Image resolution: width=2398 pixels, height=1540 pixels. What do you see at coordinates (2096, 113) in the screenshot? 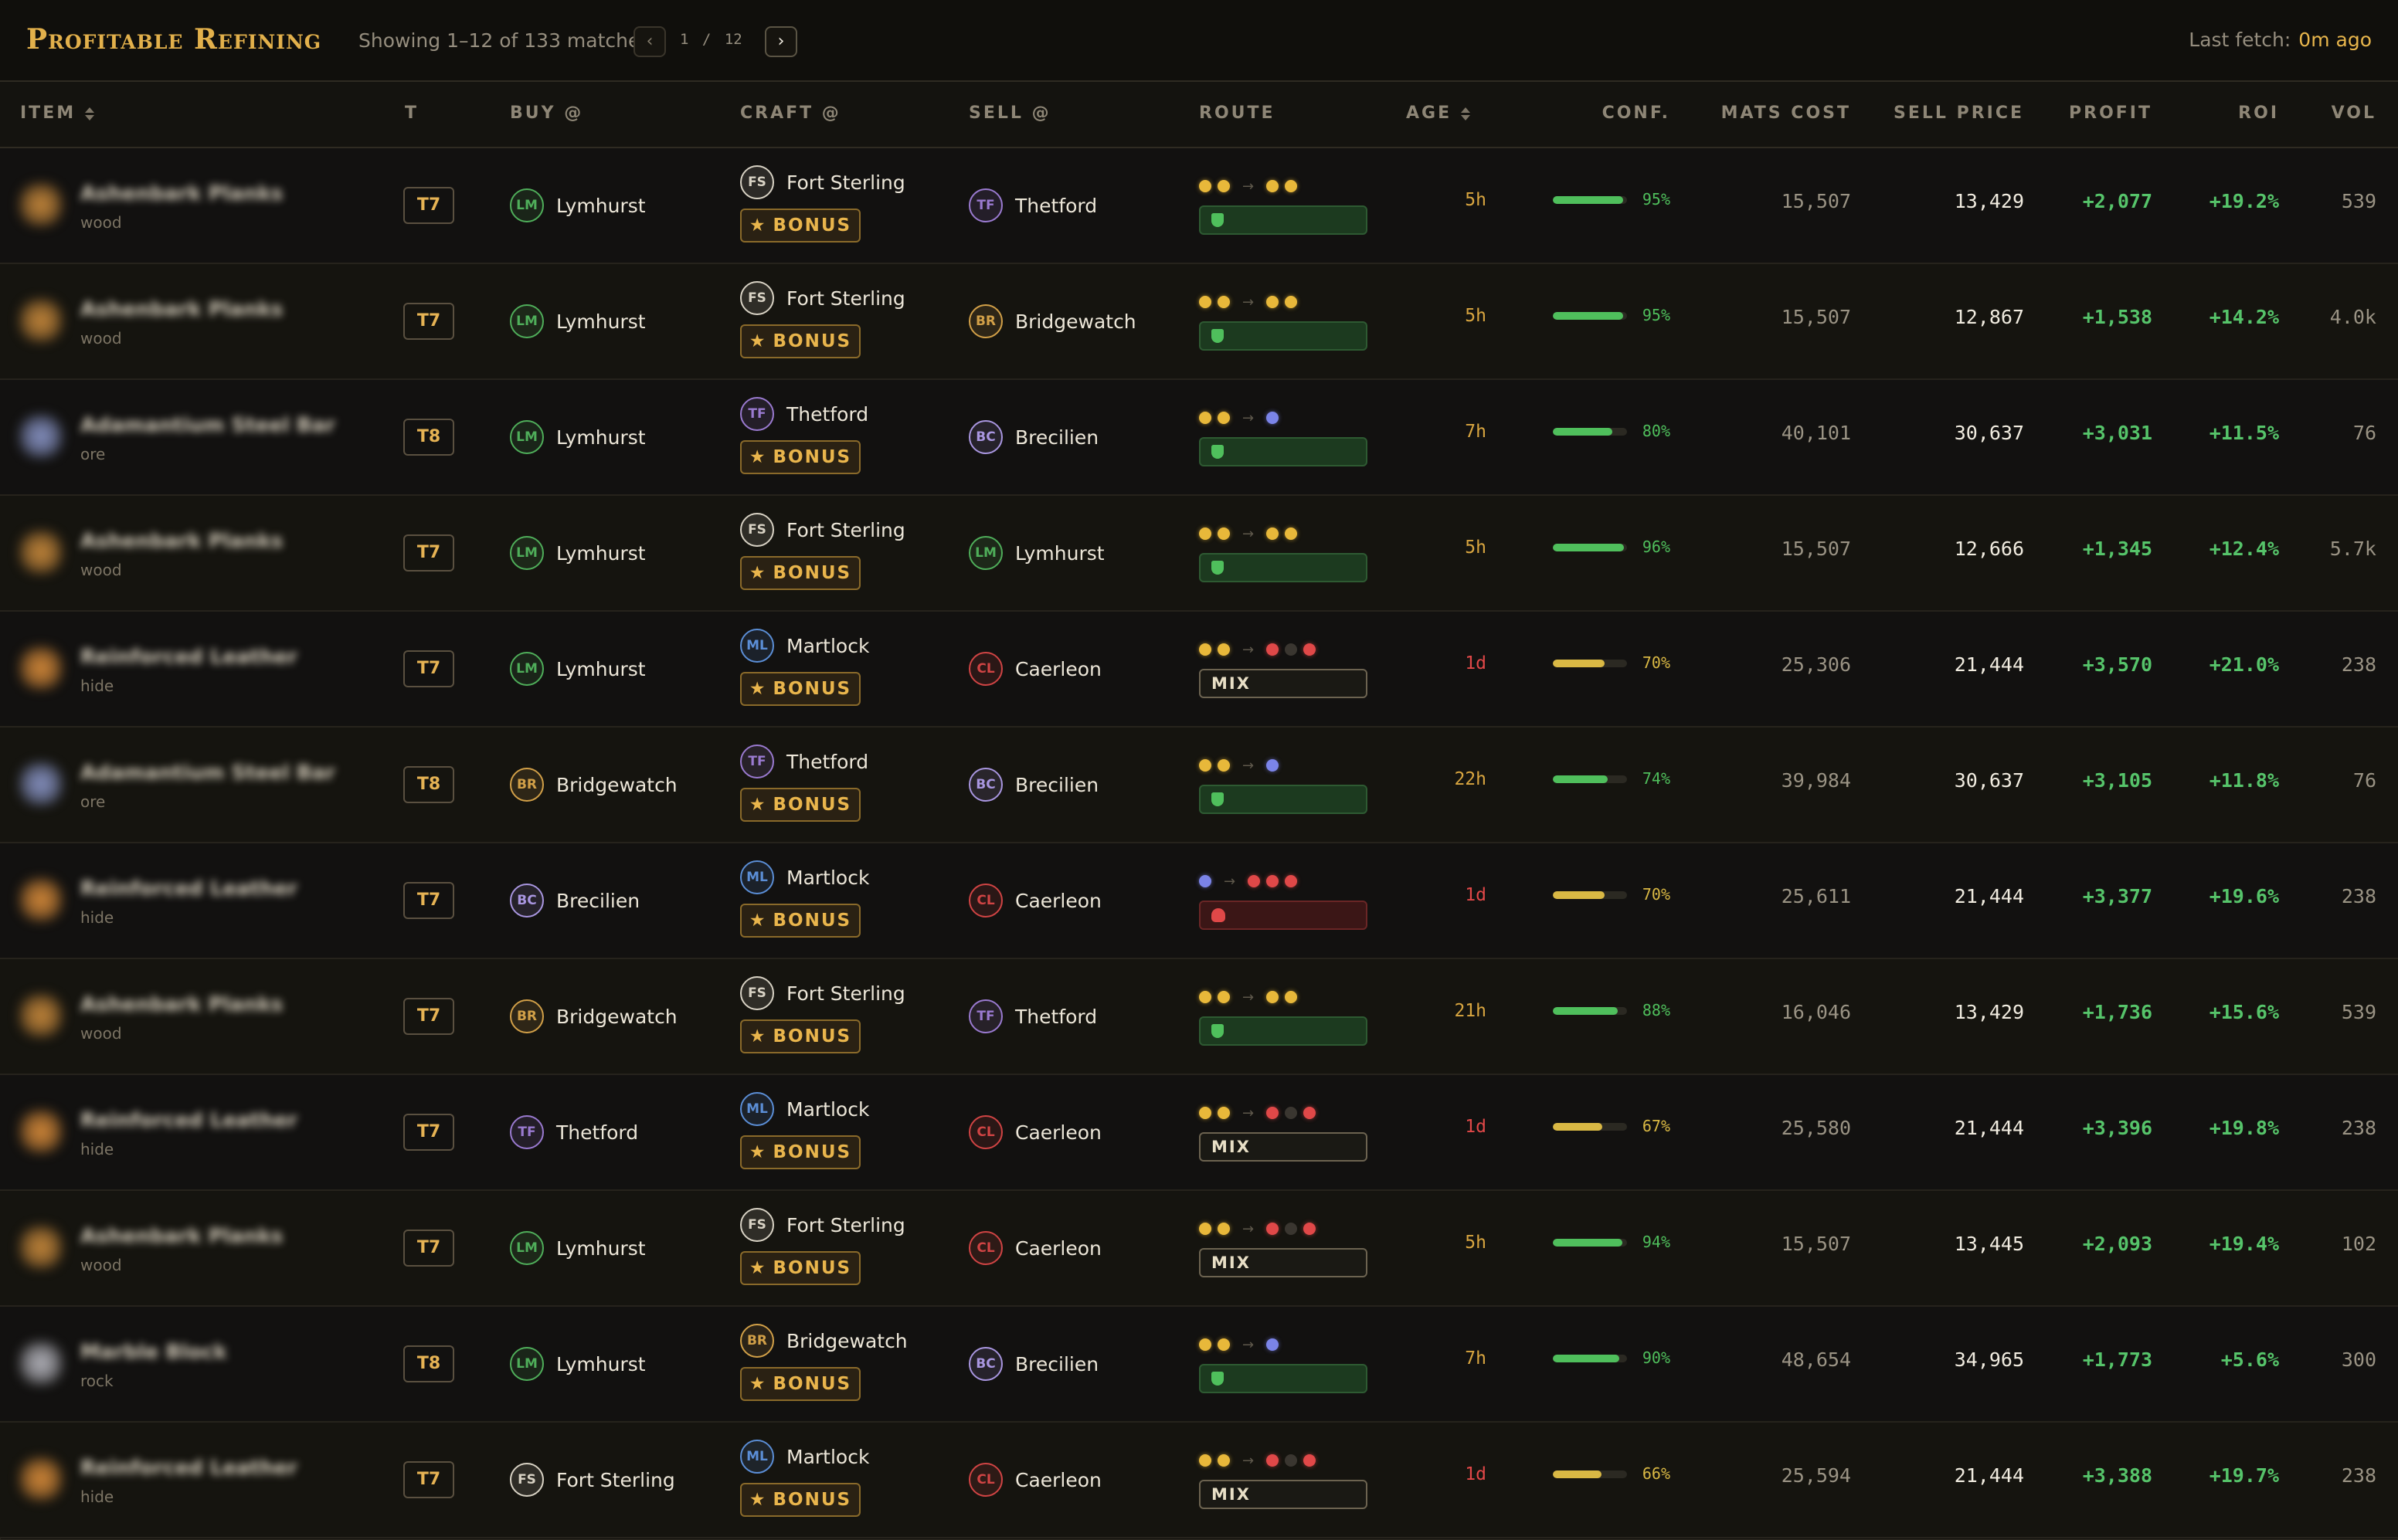
I see `col-header-profit: PROFIT` at bounding box center [2096, 113].